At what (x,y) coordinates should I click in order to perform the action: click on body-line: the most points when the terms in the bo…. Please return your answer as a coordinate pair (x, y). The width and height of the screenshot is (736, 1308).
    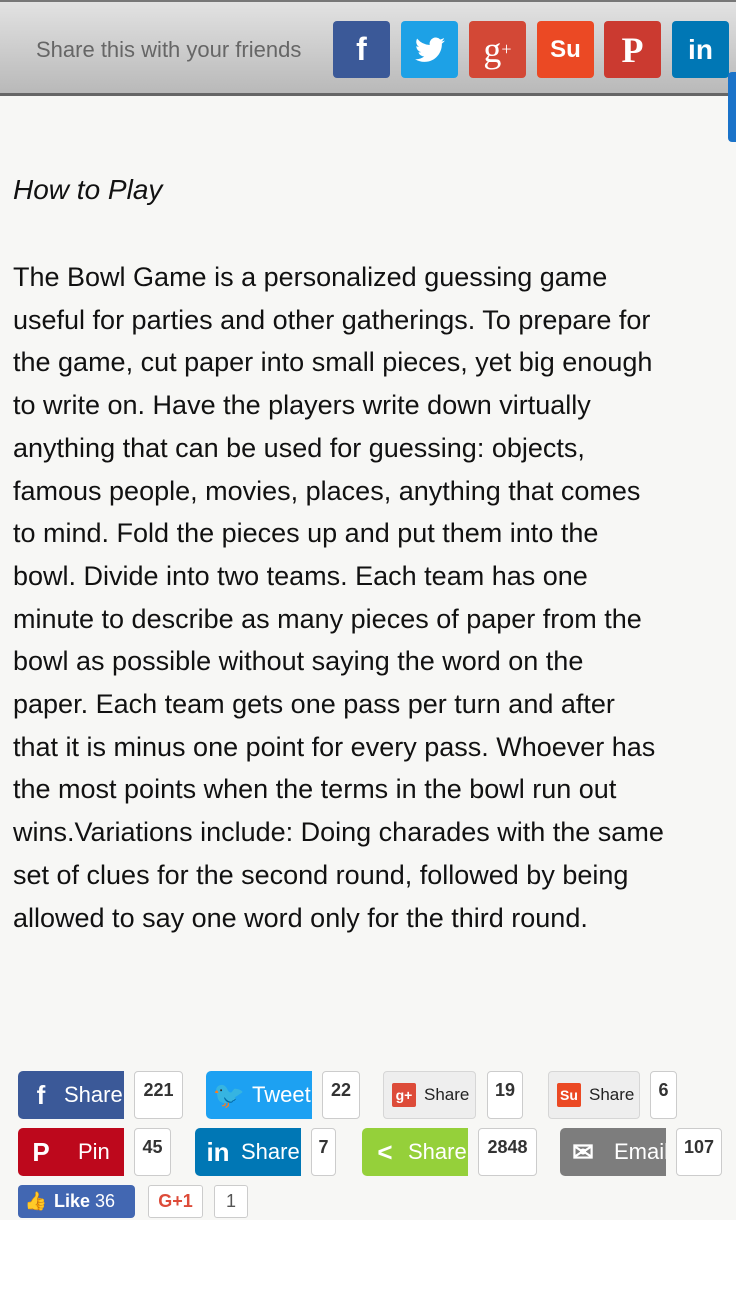
    Looking at the image, I should click on (315, 789).